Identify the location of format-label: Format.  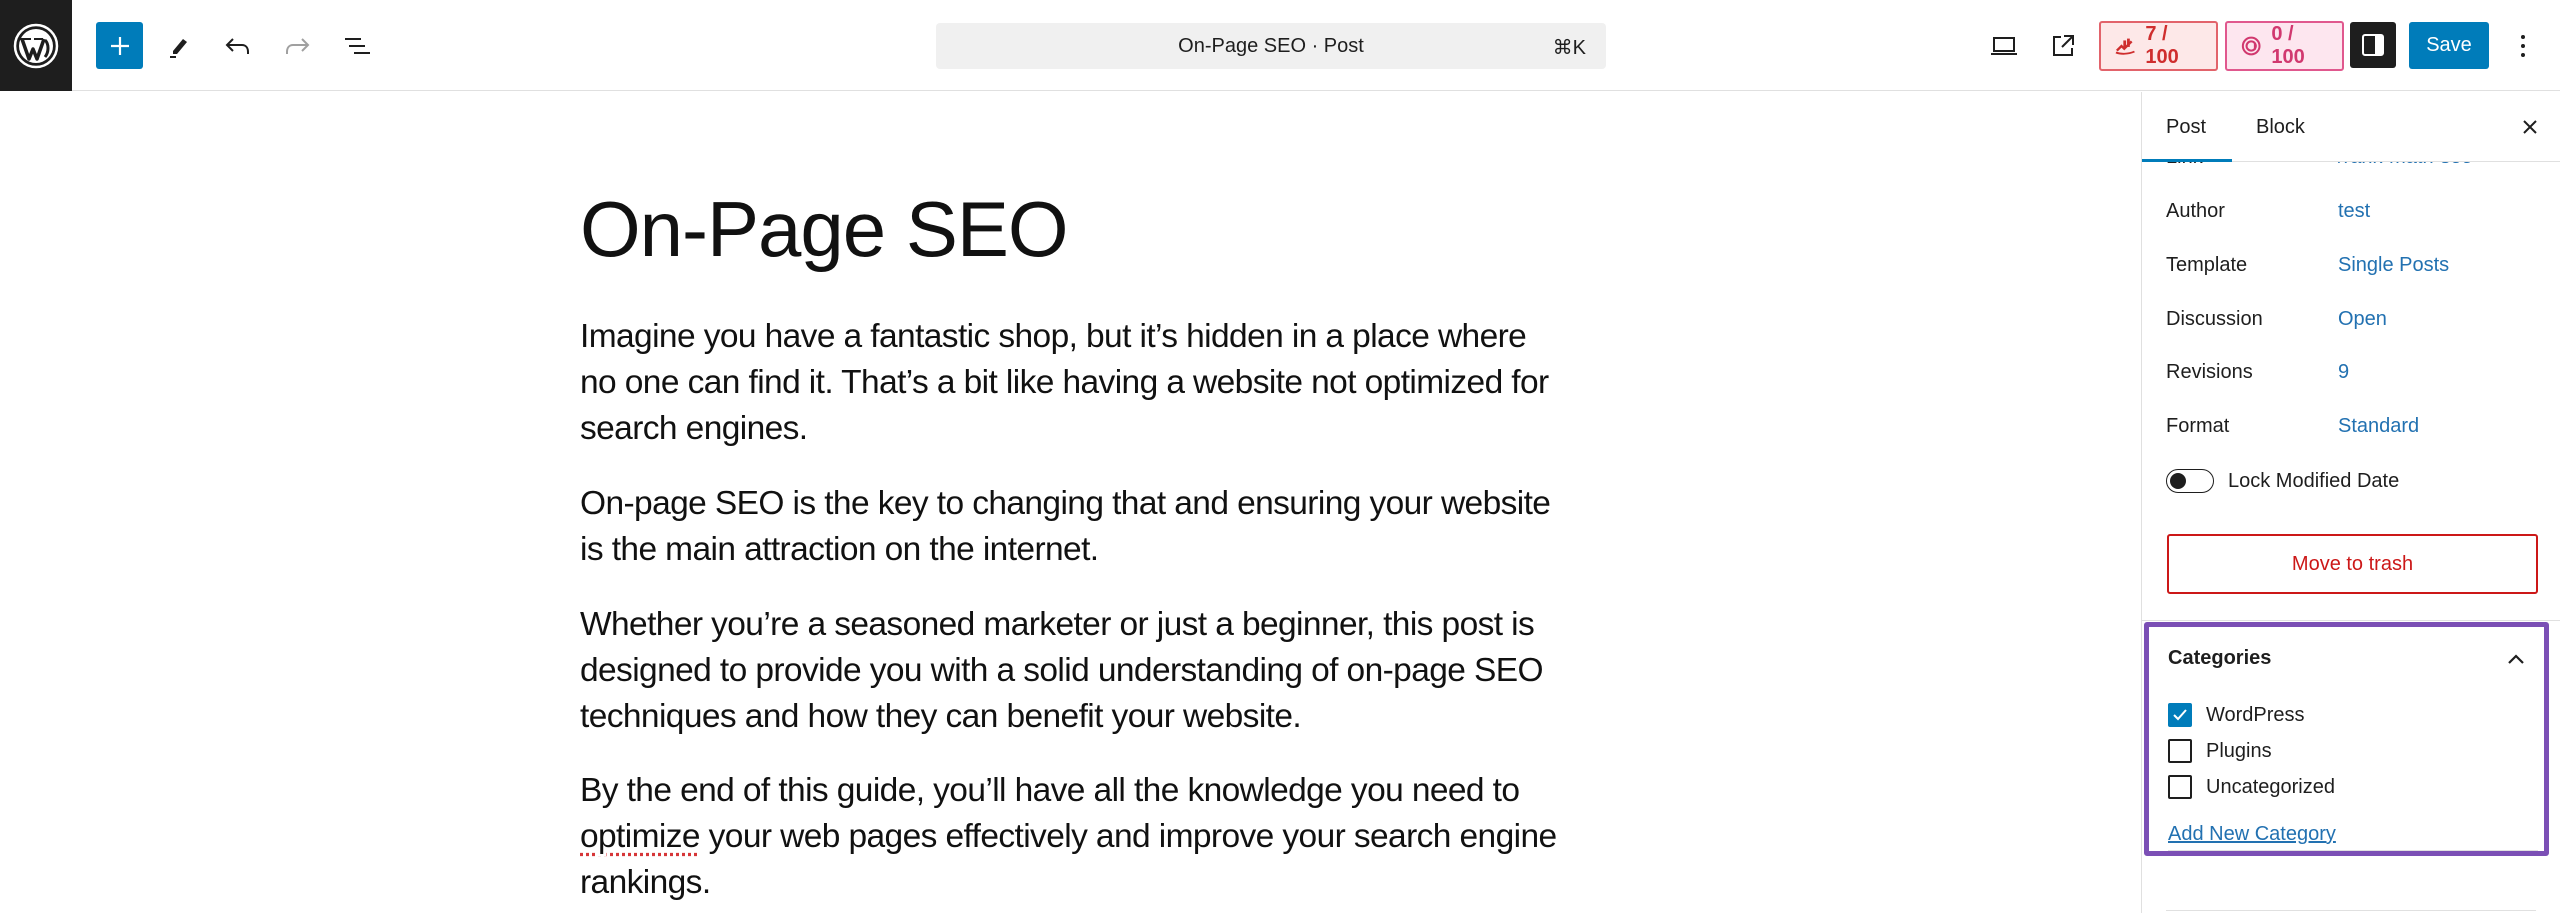
(2198, 426).